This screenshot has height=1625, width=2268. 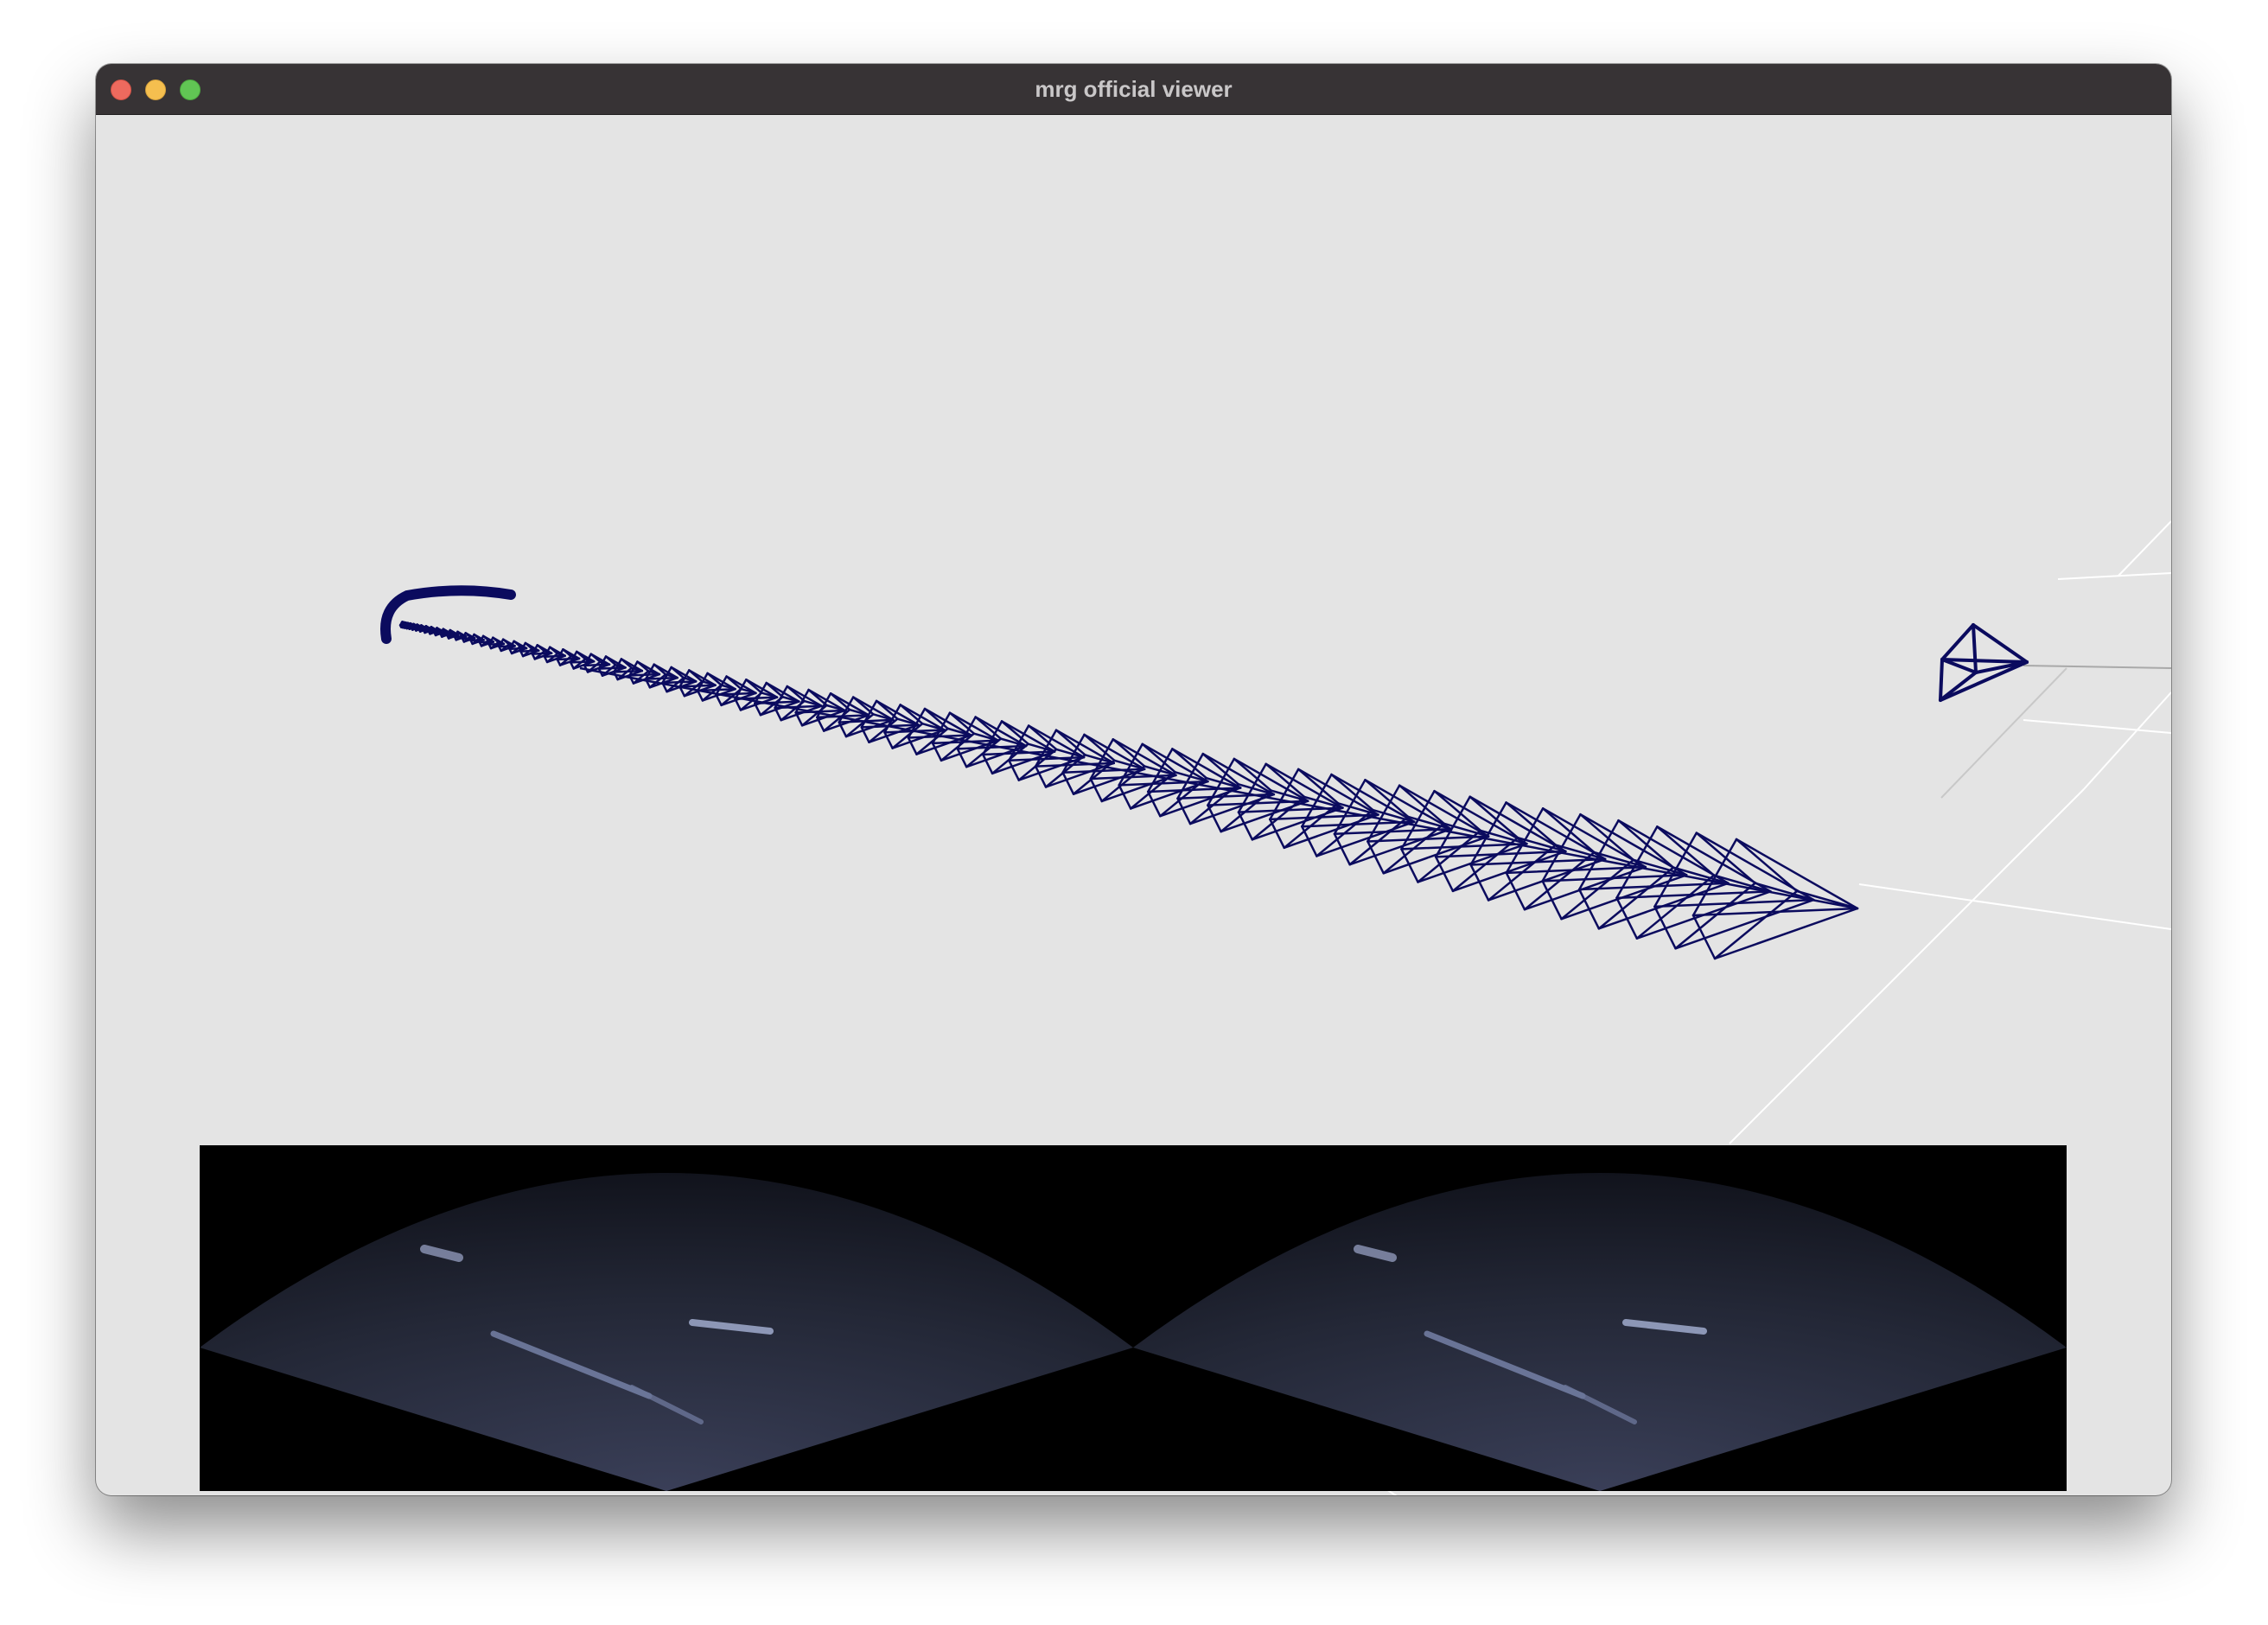 What do you see at coordinates (1218, 788) in the screenshot?
I see `trajectory-path` at bounding box center [1218, 788].